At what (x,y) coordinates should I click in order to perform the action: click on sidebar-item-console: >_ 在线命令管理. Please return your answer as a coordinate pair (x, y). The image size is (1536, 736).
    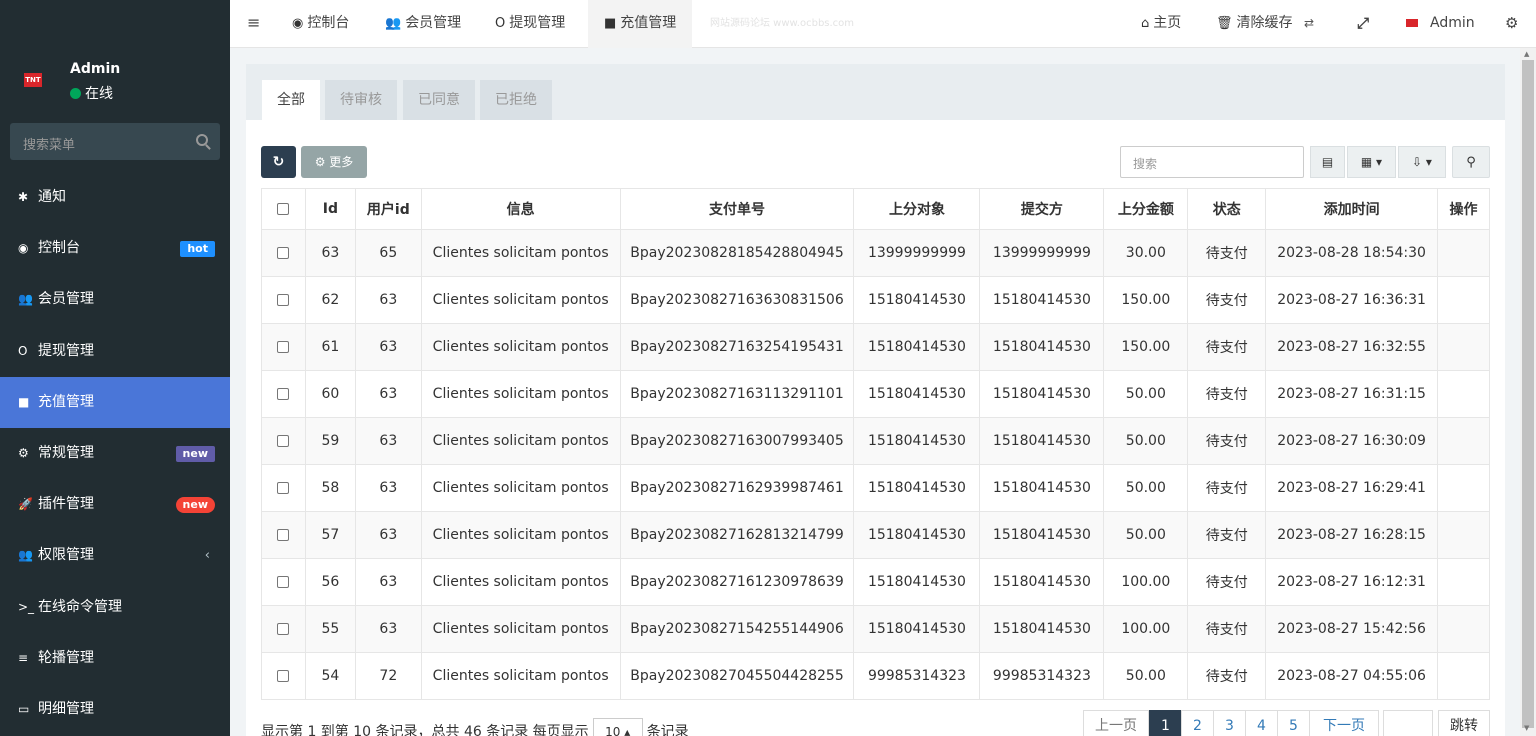
    Looking at the image, I should click on (115, 607).